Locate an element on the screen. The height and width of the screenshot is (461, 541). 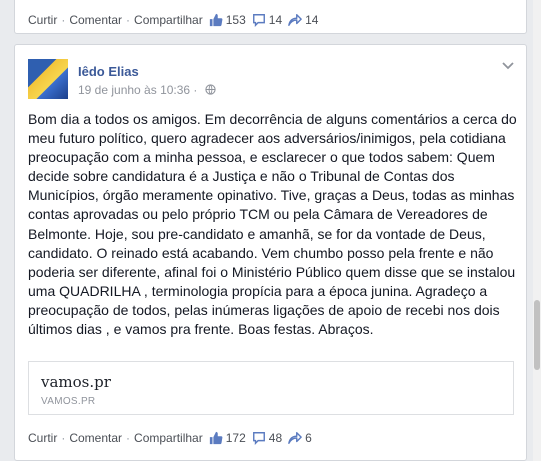
likes-count: 153 is located at coordinates (235, 20).